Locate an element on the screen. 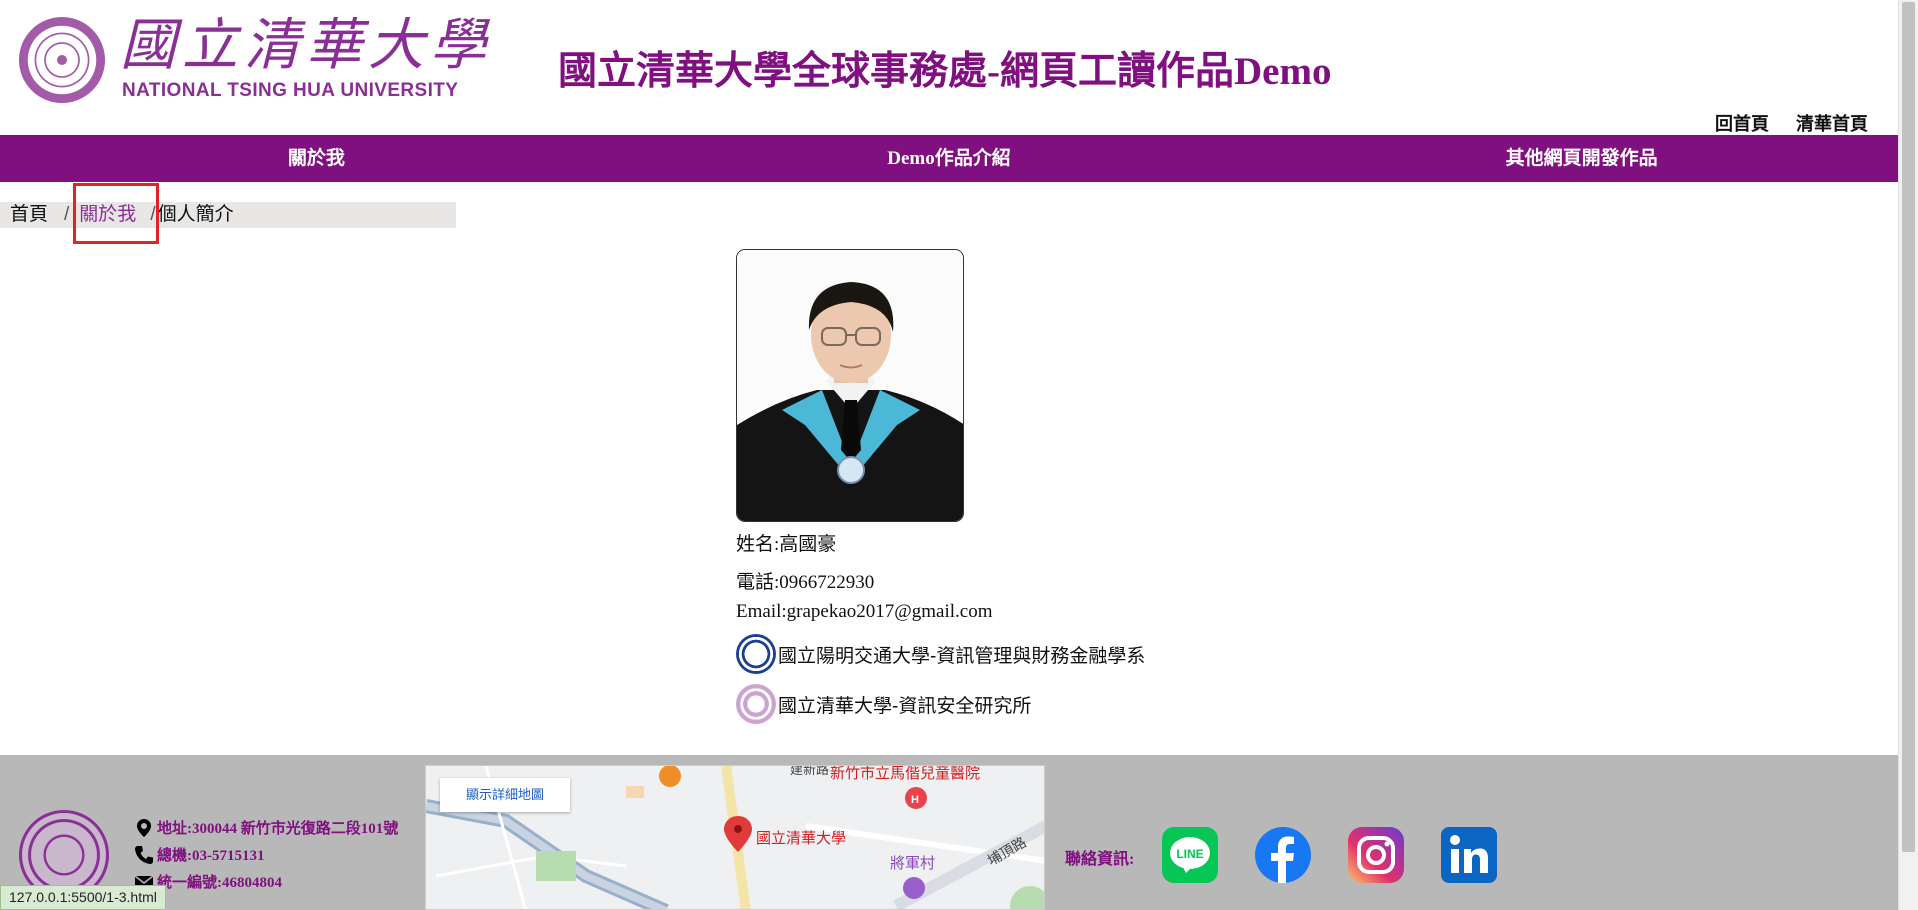  instagram-logo-graphic is located at coordinates (1376, 855).